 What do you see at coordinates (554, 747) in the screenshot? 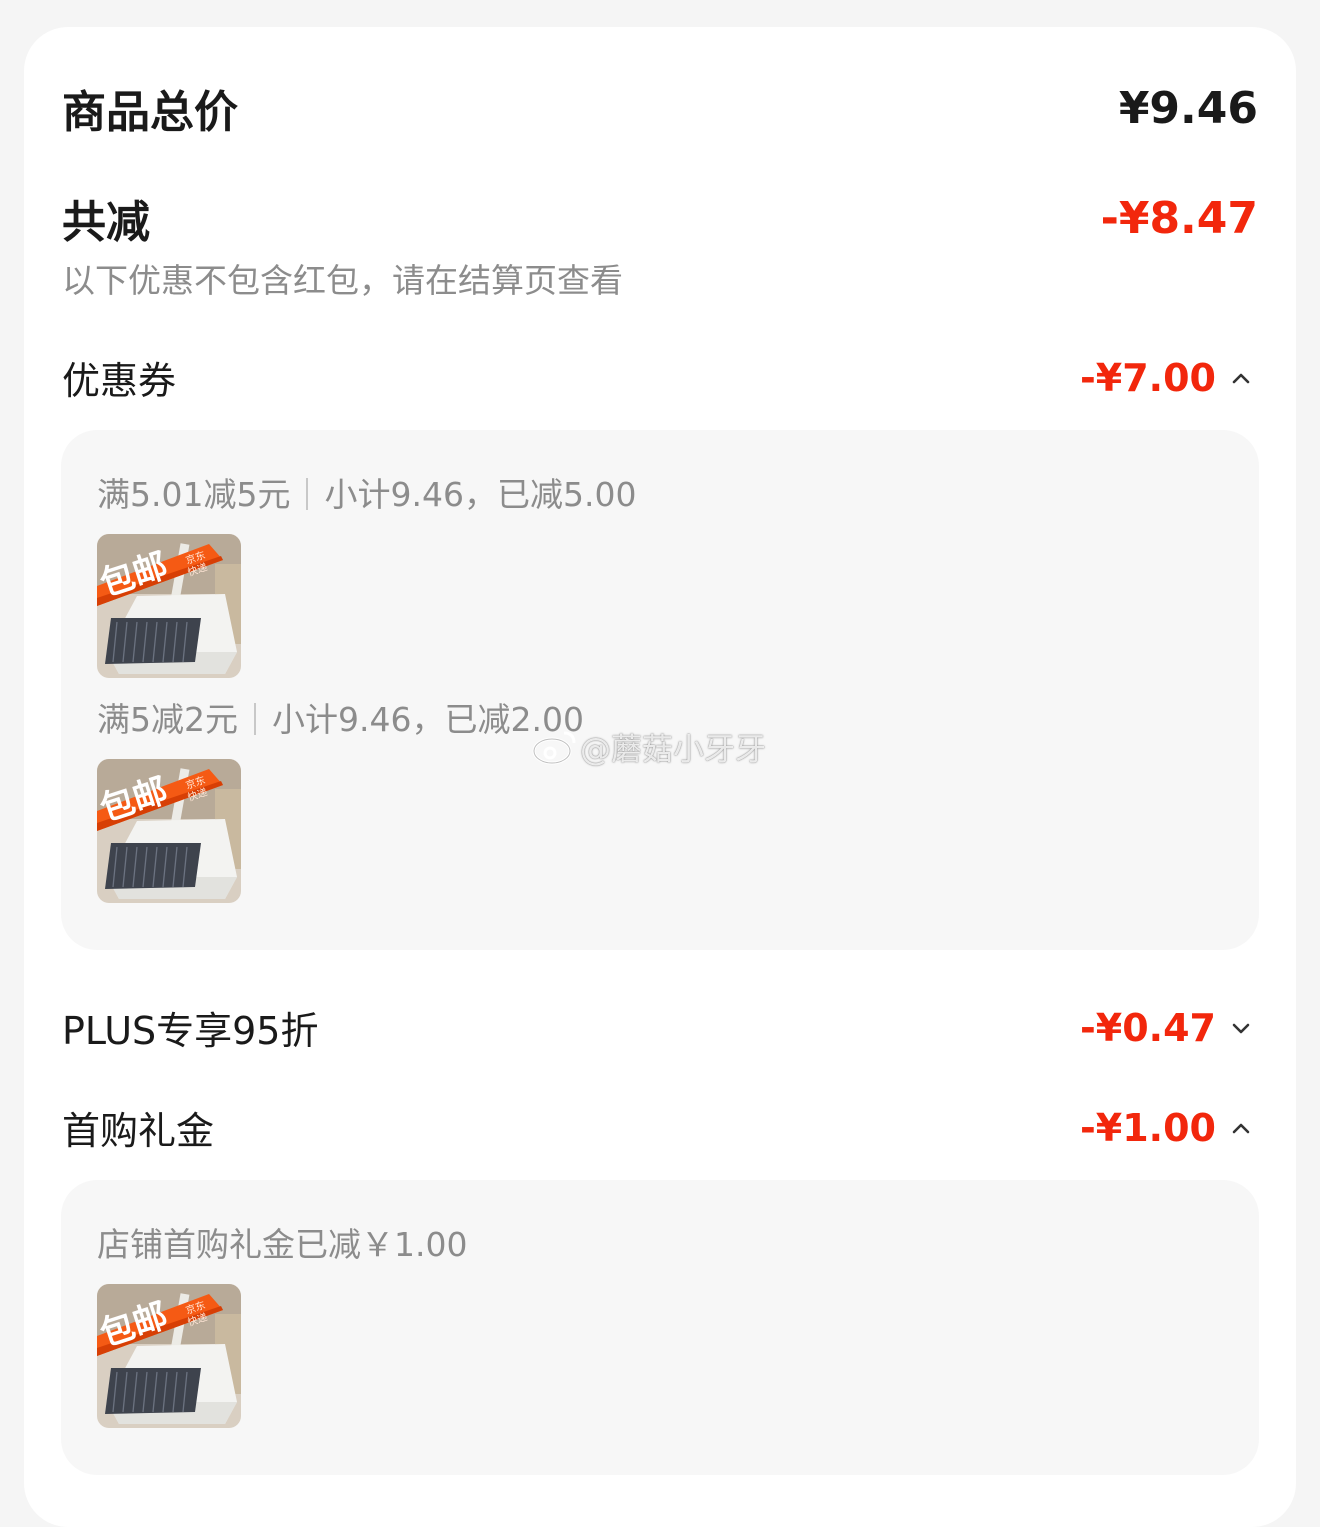
I see `weibo-icon` at bounding box center [554, 747].